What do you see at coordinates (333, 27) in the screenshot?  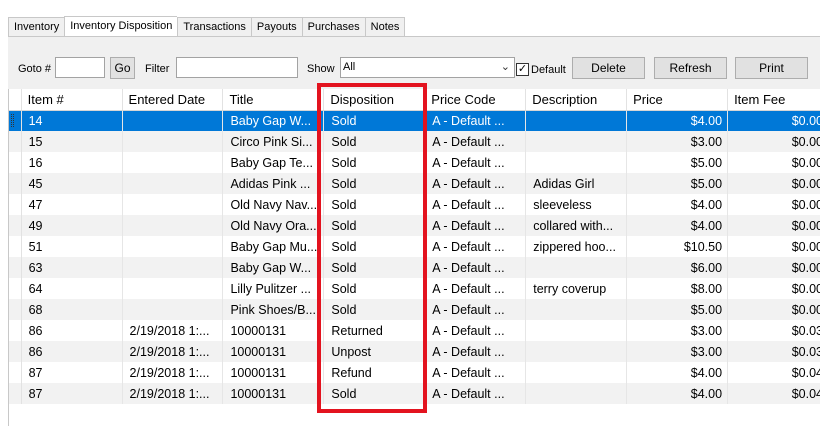 I see `tab-purchases: Purchases` at bounding box center [333, 27].